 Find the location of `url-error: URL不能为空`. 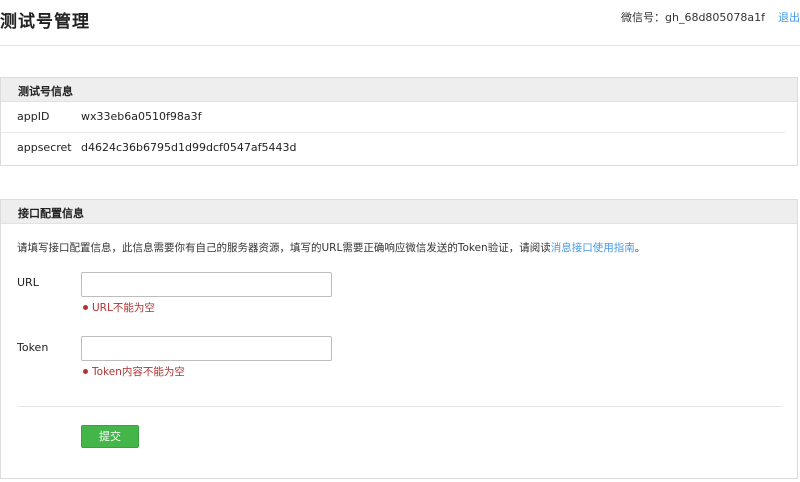

url-error: URL不能为空 is located at coordinates (118, 307).